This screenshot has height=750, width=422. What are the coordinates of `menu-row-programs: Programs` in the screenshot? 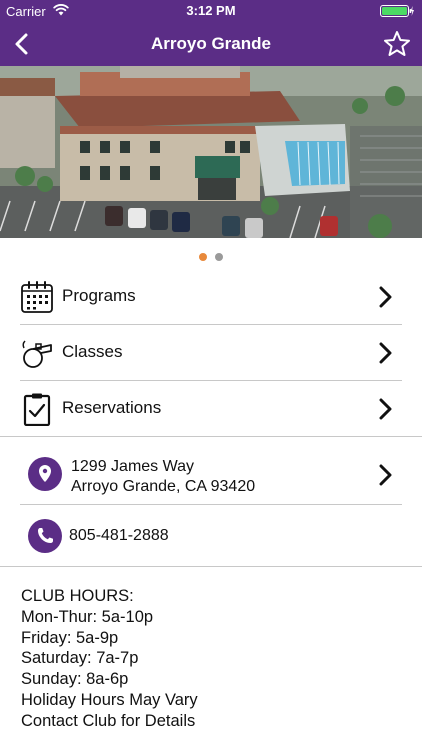 It's located at (211, 297).